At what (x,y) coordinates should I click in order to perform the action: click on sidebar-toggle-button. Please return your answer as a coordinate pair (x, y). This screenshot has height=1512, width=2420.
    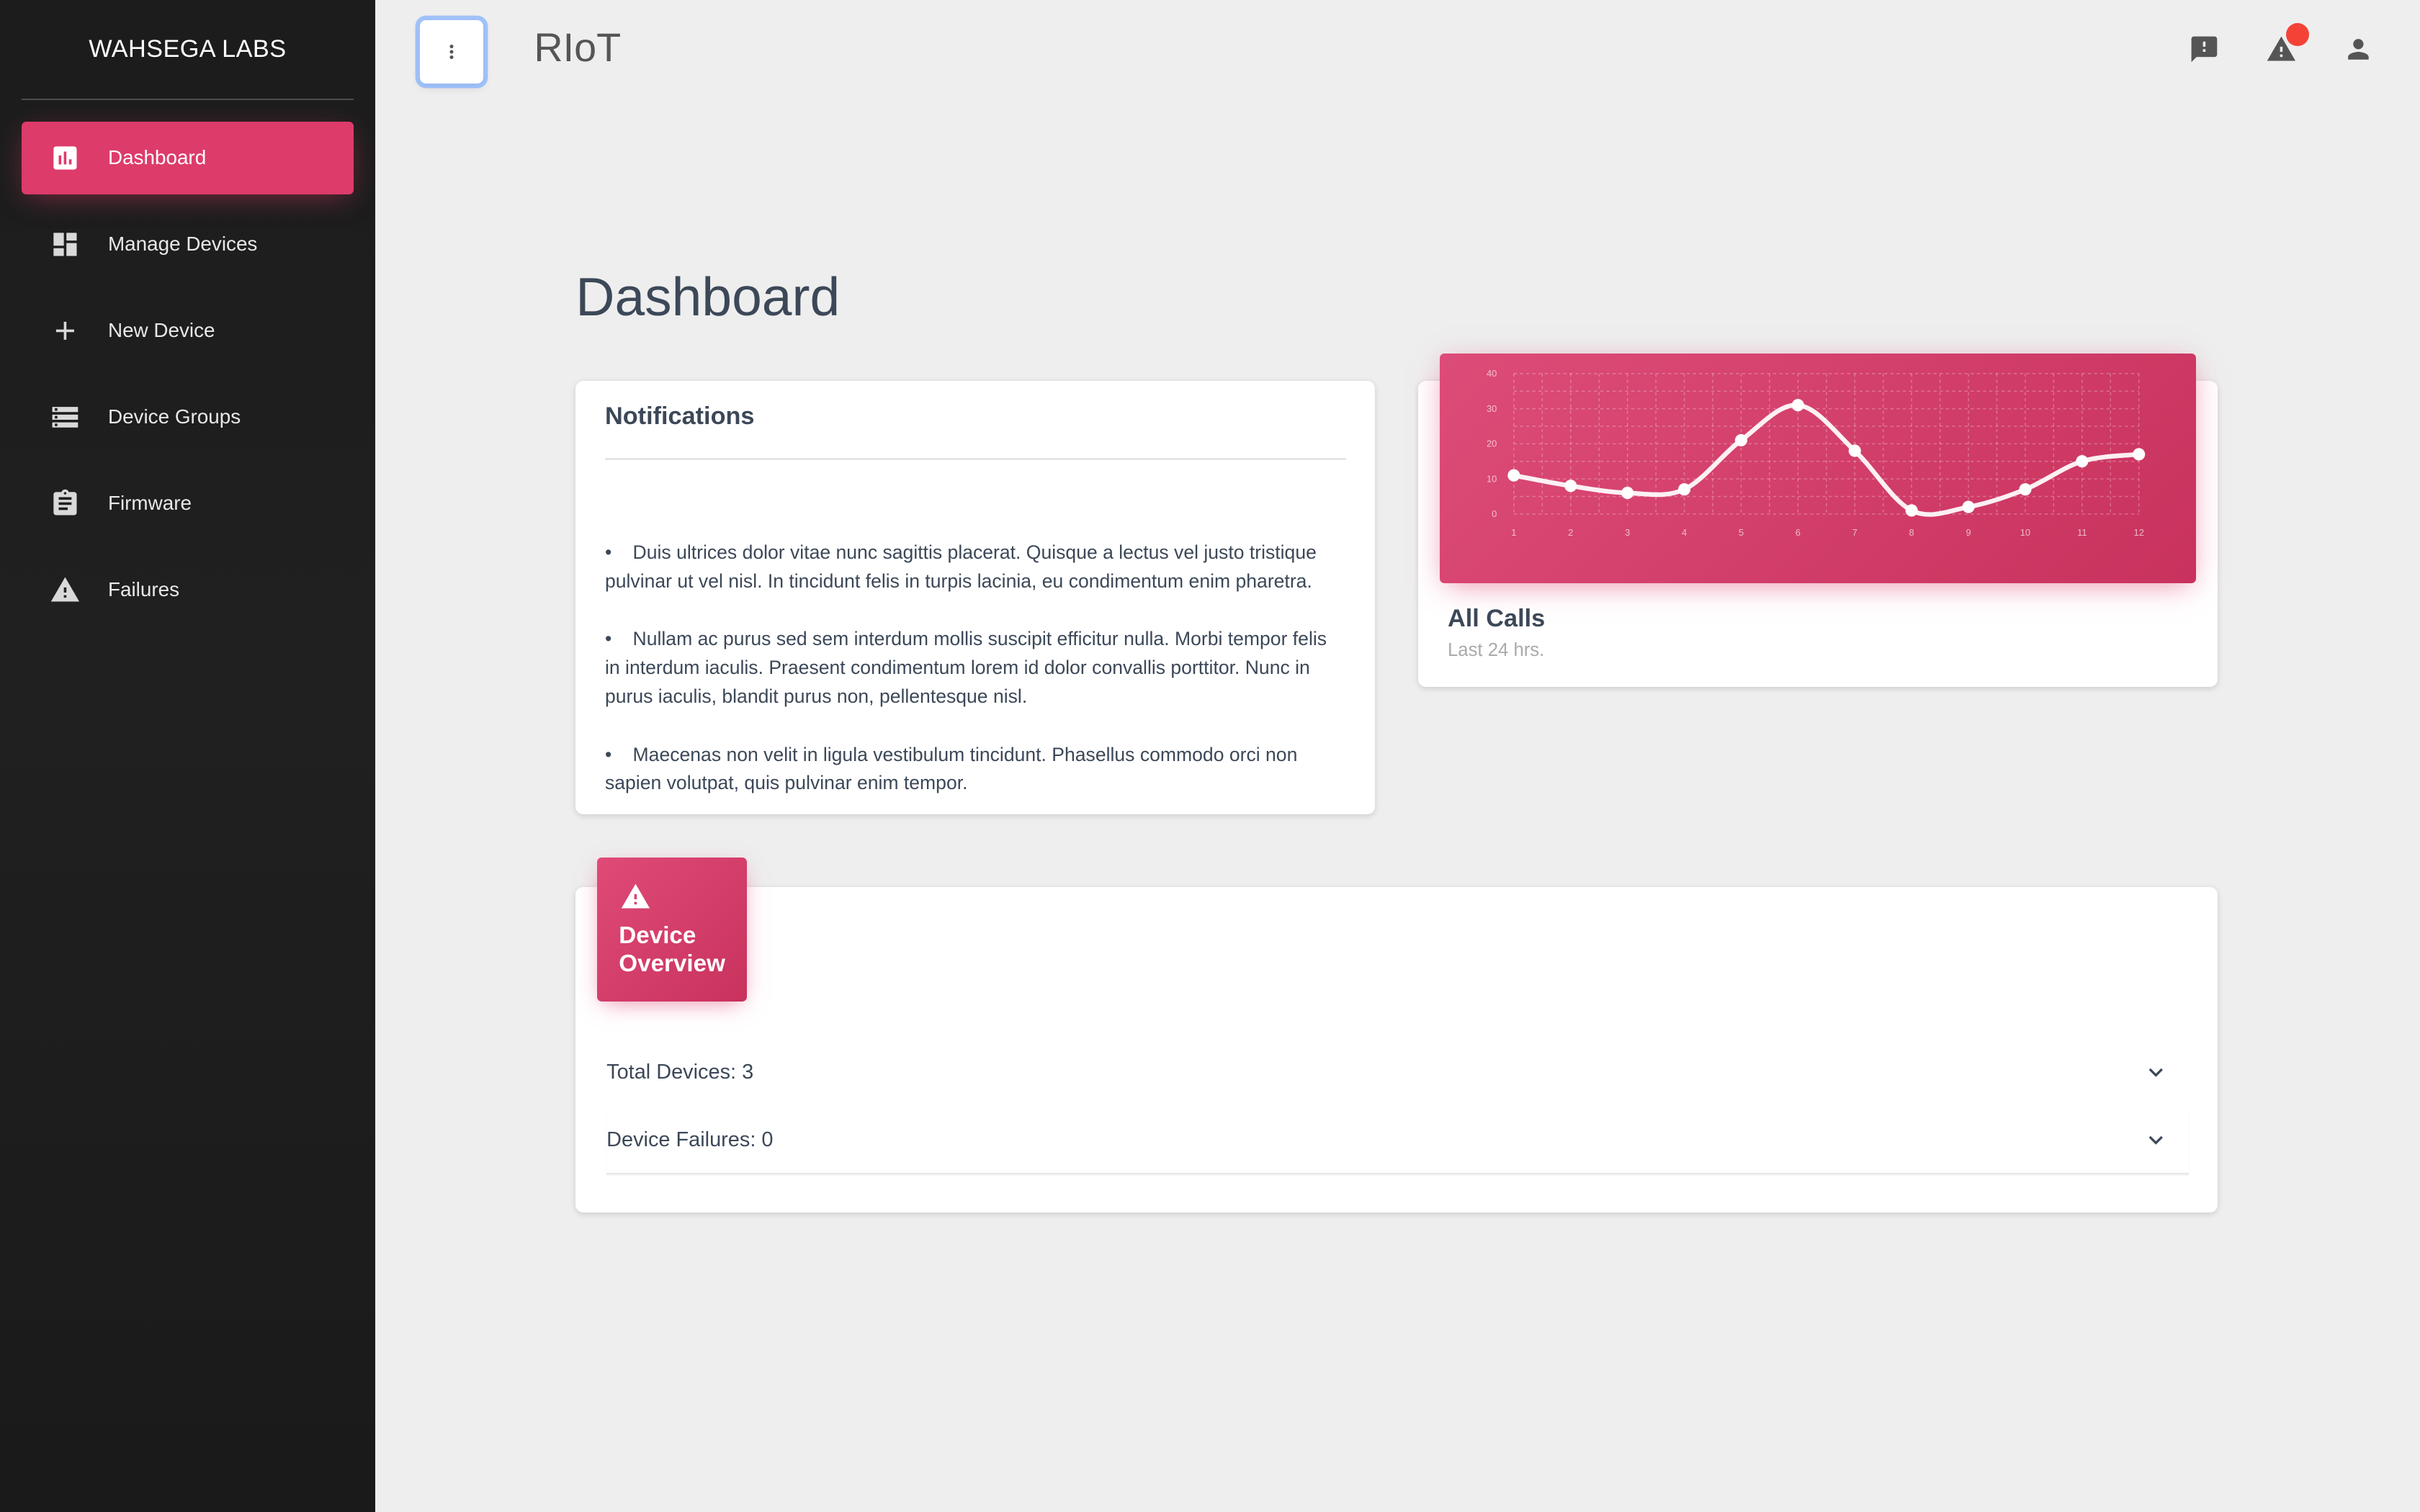
    Looking at the image, I should click on (451, 51).